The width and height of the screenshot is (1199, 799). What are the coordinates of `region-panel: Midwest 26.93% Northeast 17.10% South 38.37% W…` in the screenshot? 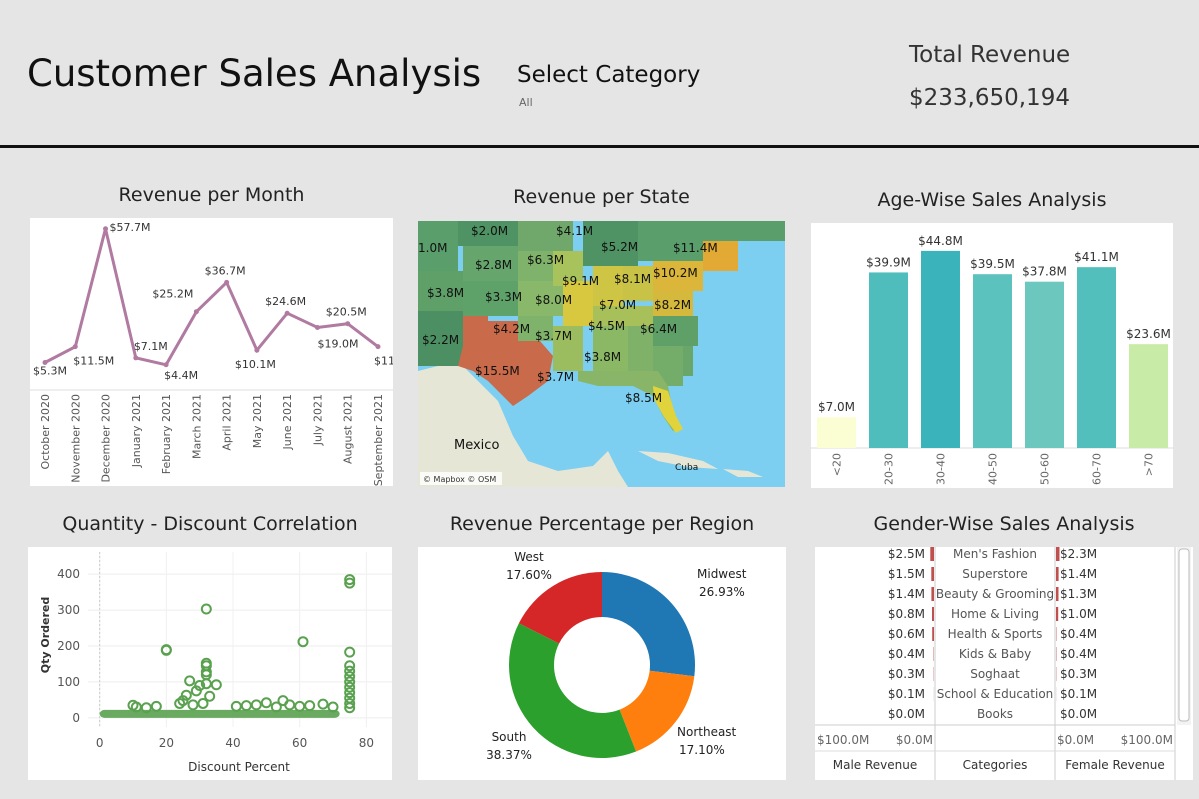 It's located at (602, 663).